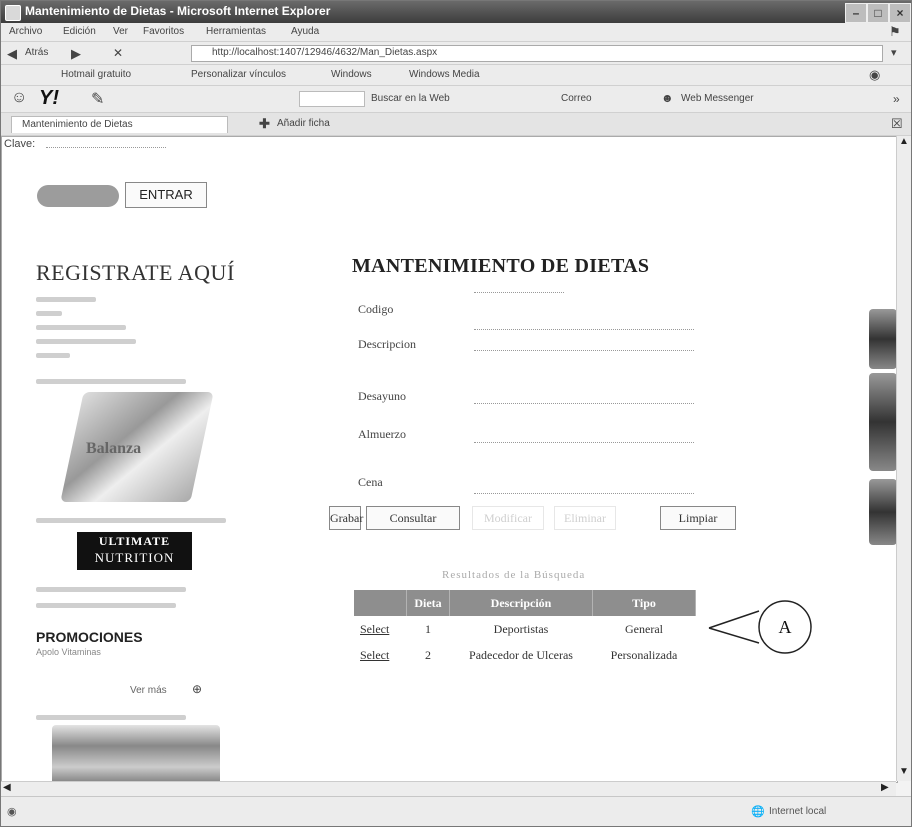 The width and height of the screenshot is (912, 827). What do you see at coordinates (163, 31) in the screenshot?
I see `menu-favoritos: Favoritos` at bounding box center [163, 31].